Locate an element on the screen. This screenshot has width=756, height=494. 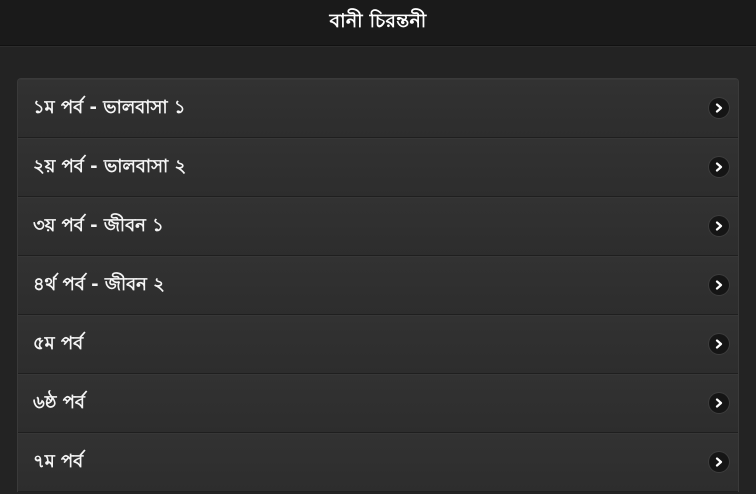
list-item-label: ৩য় পর্ব - জীবন ১ is located at coordinates (98, 225).